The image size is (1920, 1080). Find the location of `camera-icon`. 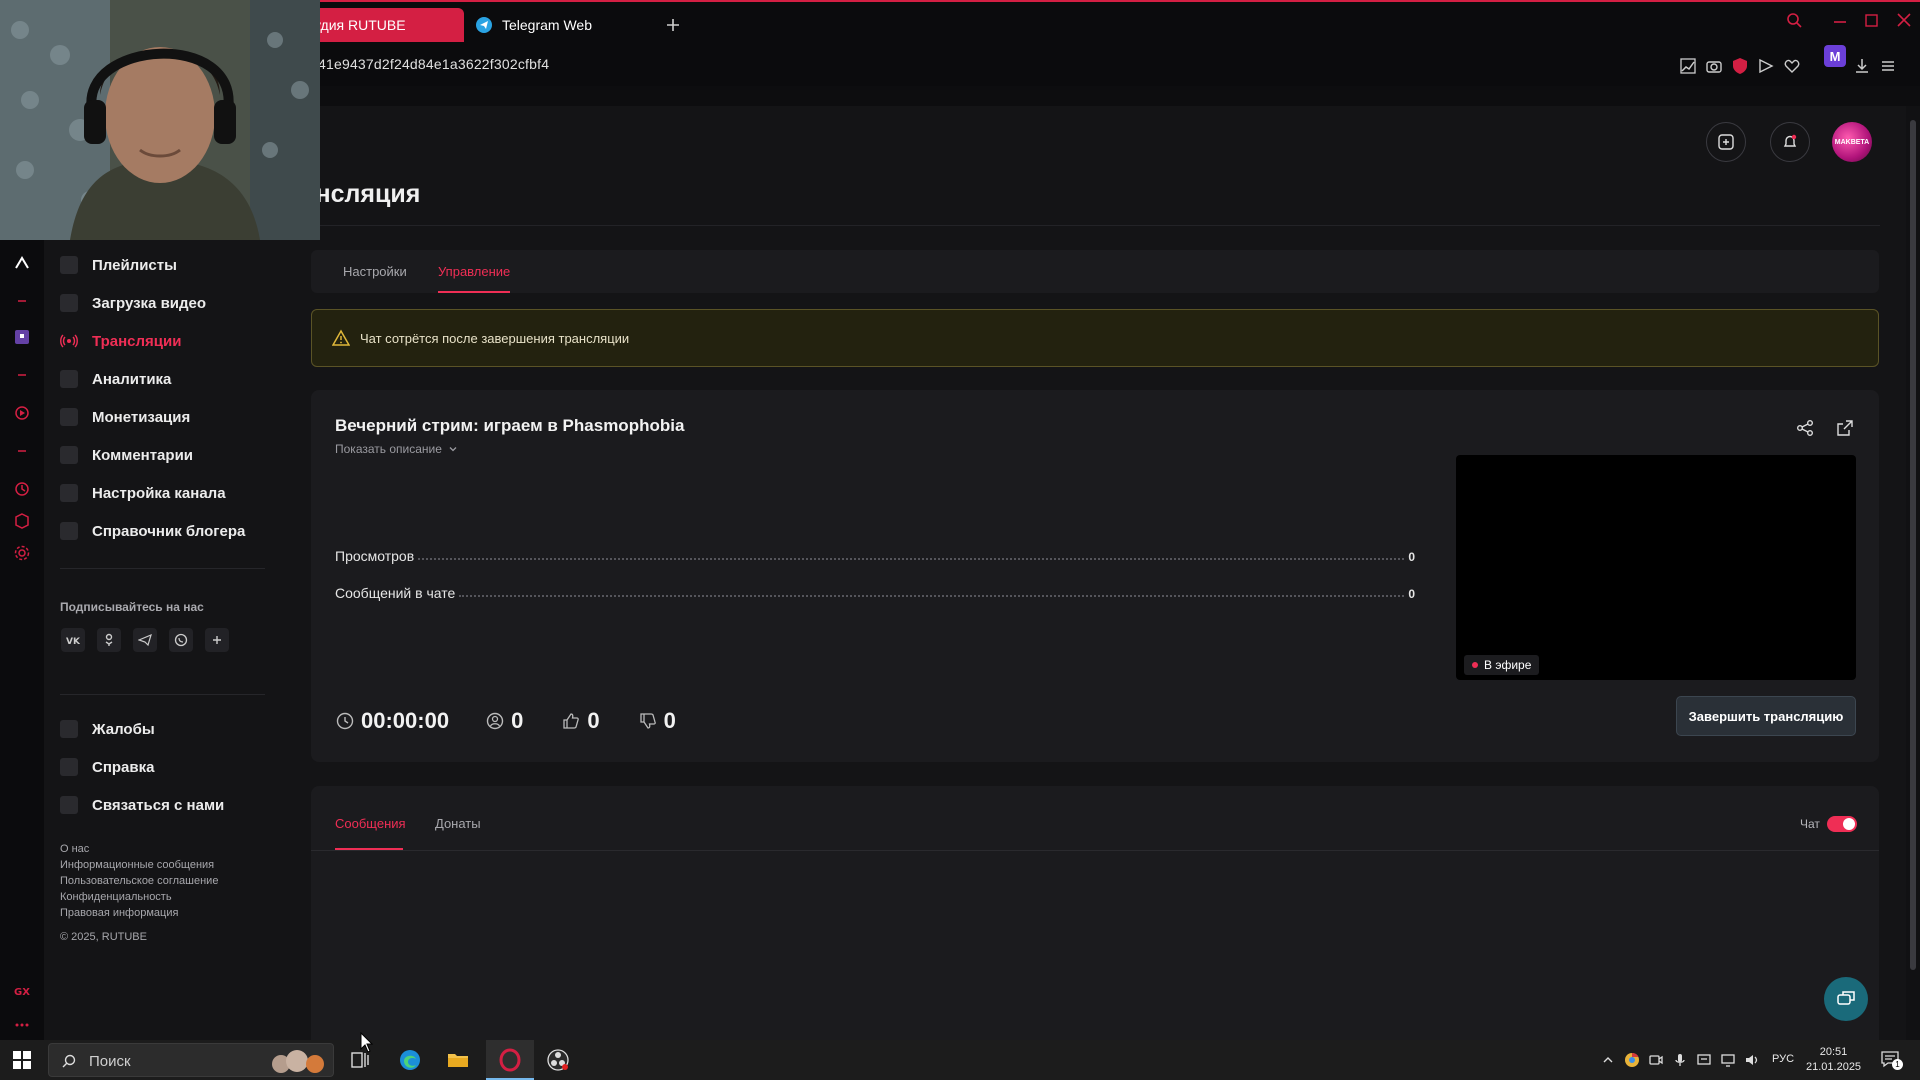

camera-icon is located at coordinates (1714, 66).